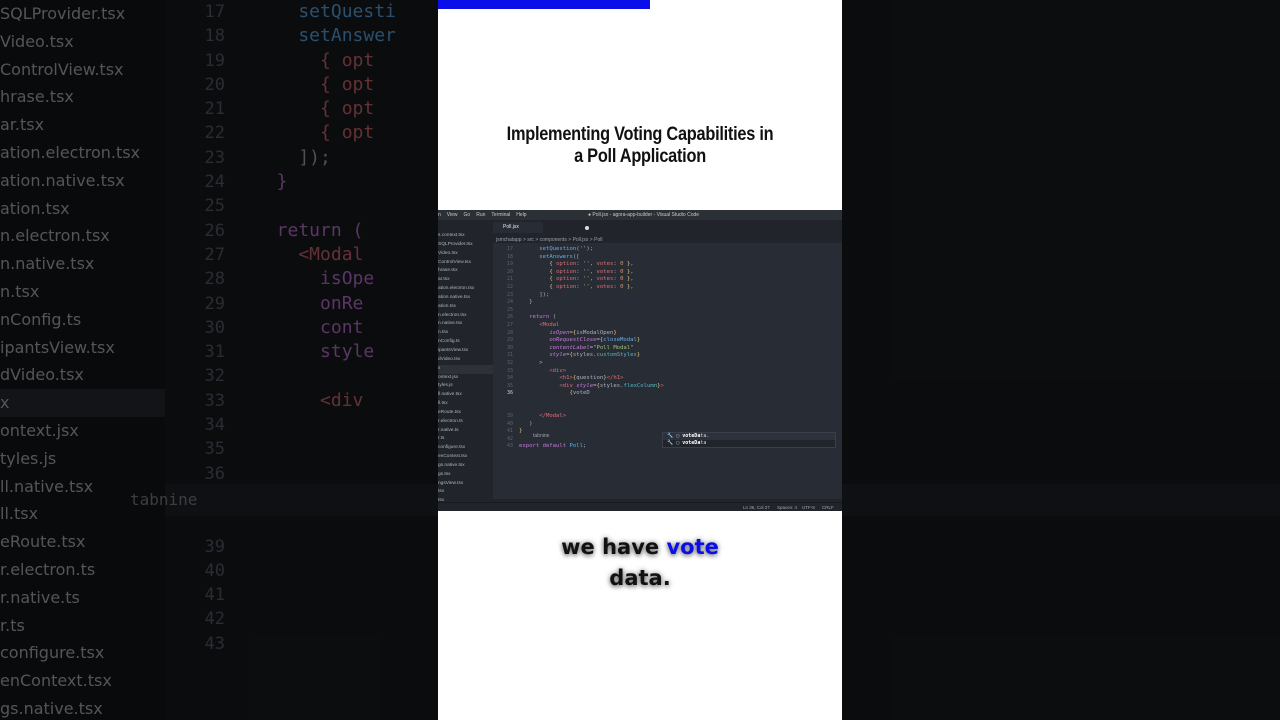 This screenshot has height=720, width=1280. What do you see at coordinates (553, 416) in the screenshot?
I see `code-line-39: </Modal>` at bounding box center [553, 416].